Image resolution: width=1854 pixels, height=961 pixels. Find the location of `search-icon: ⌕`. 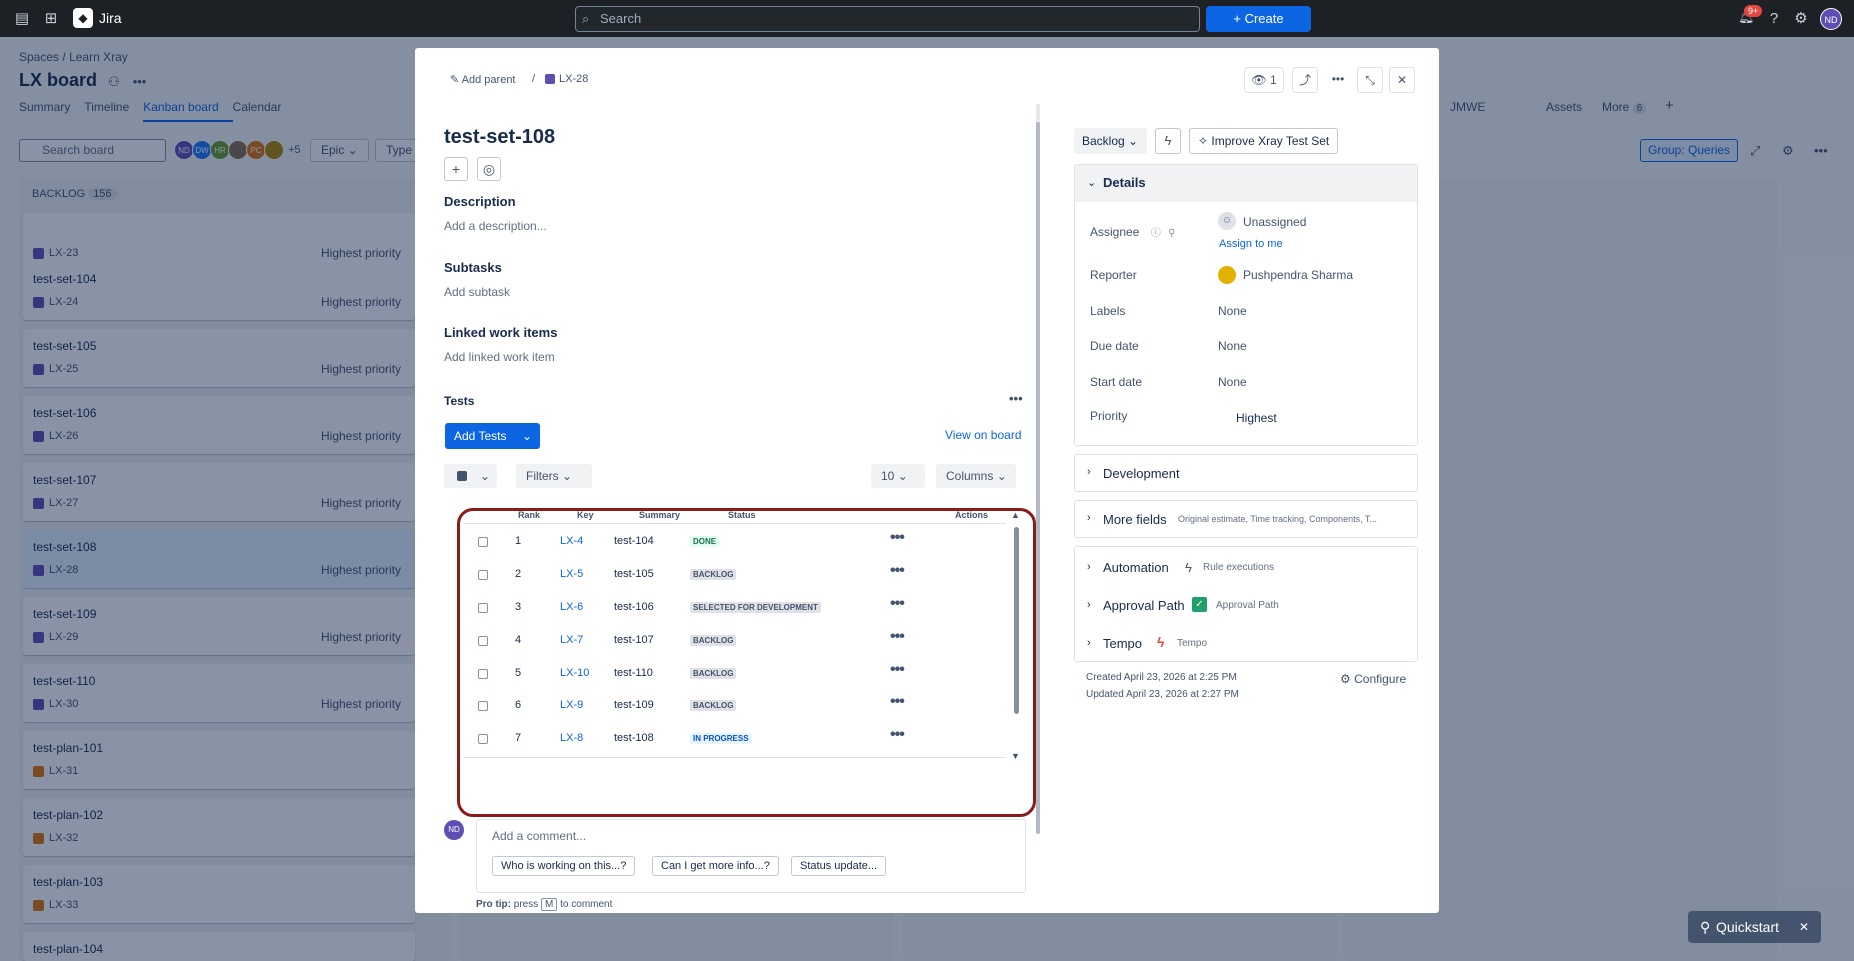

search-icon: ⌕ is located at coordinates (586, 18).